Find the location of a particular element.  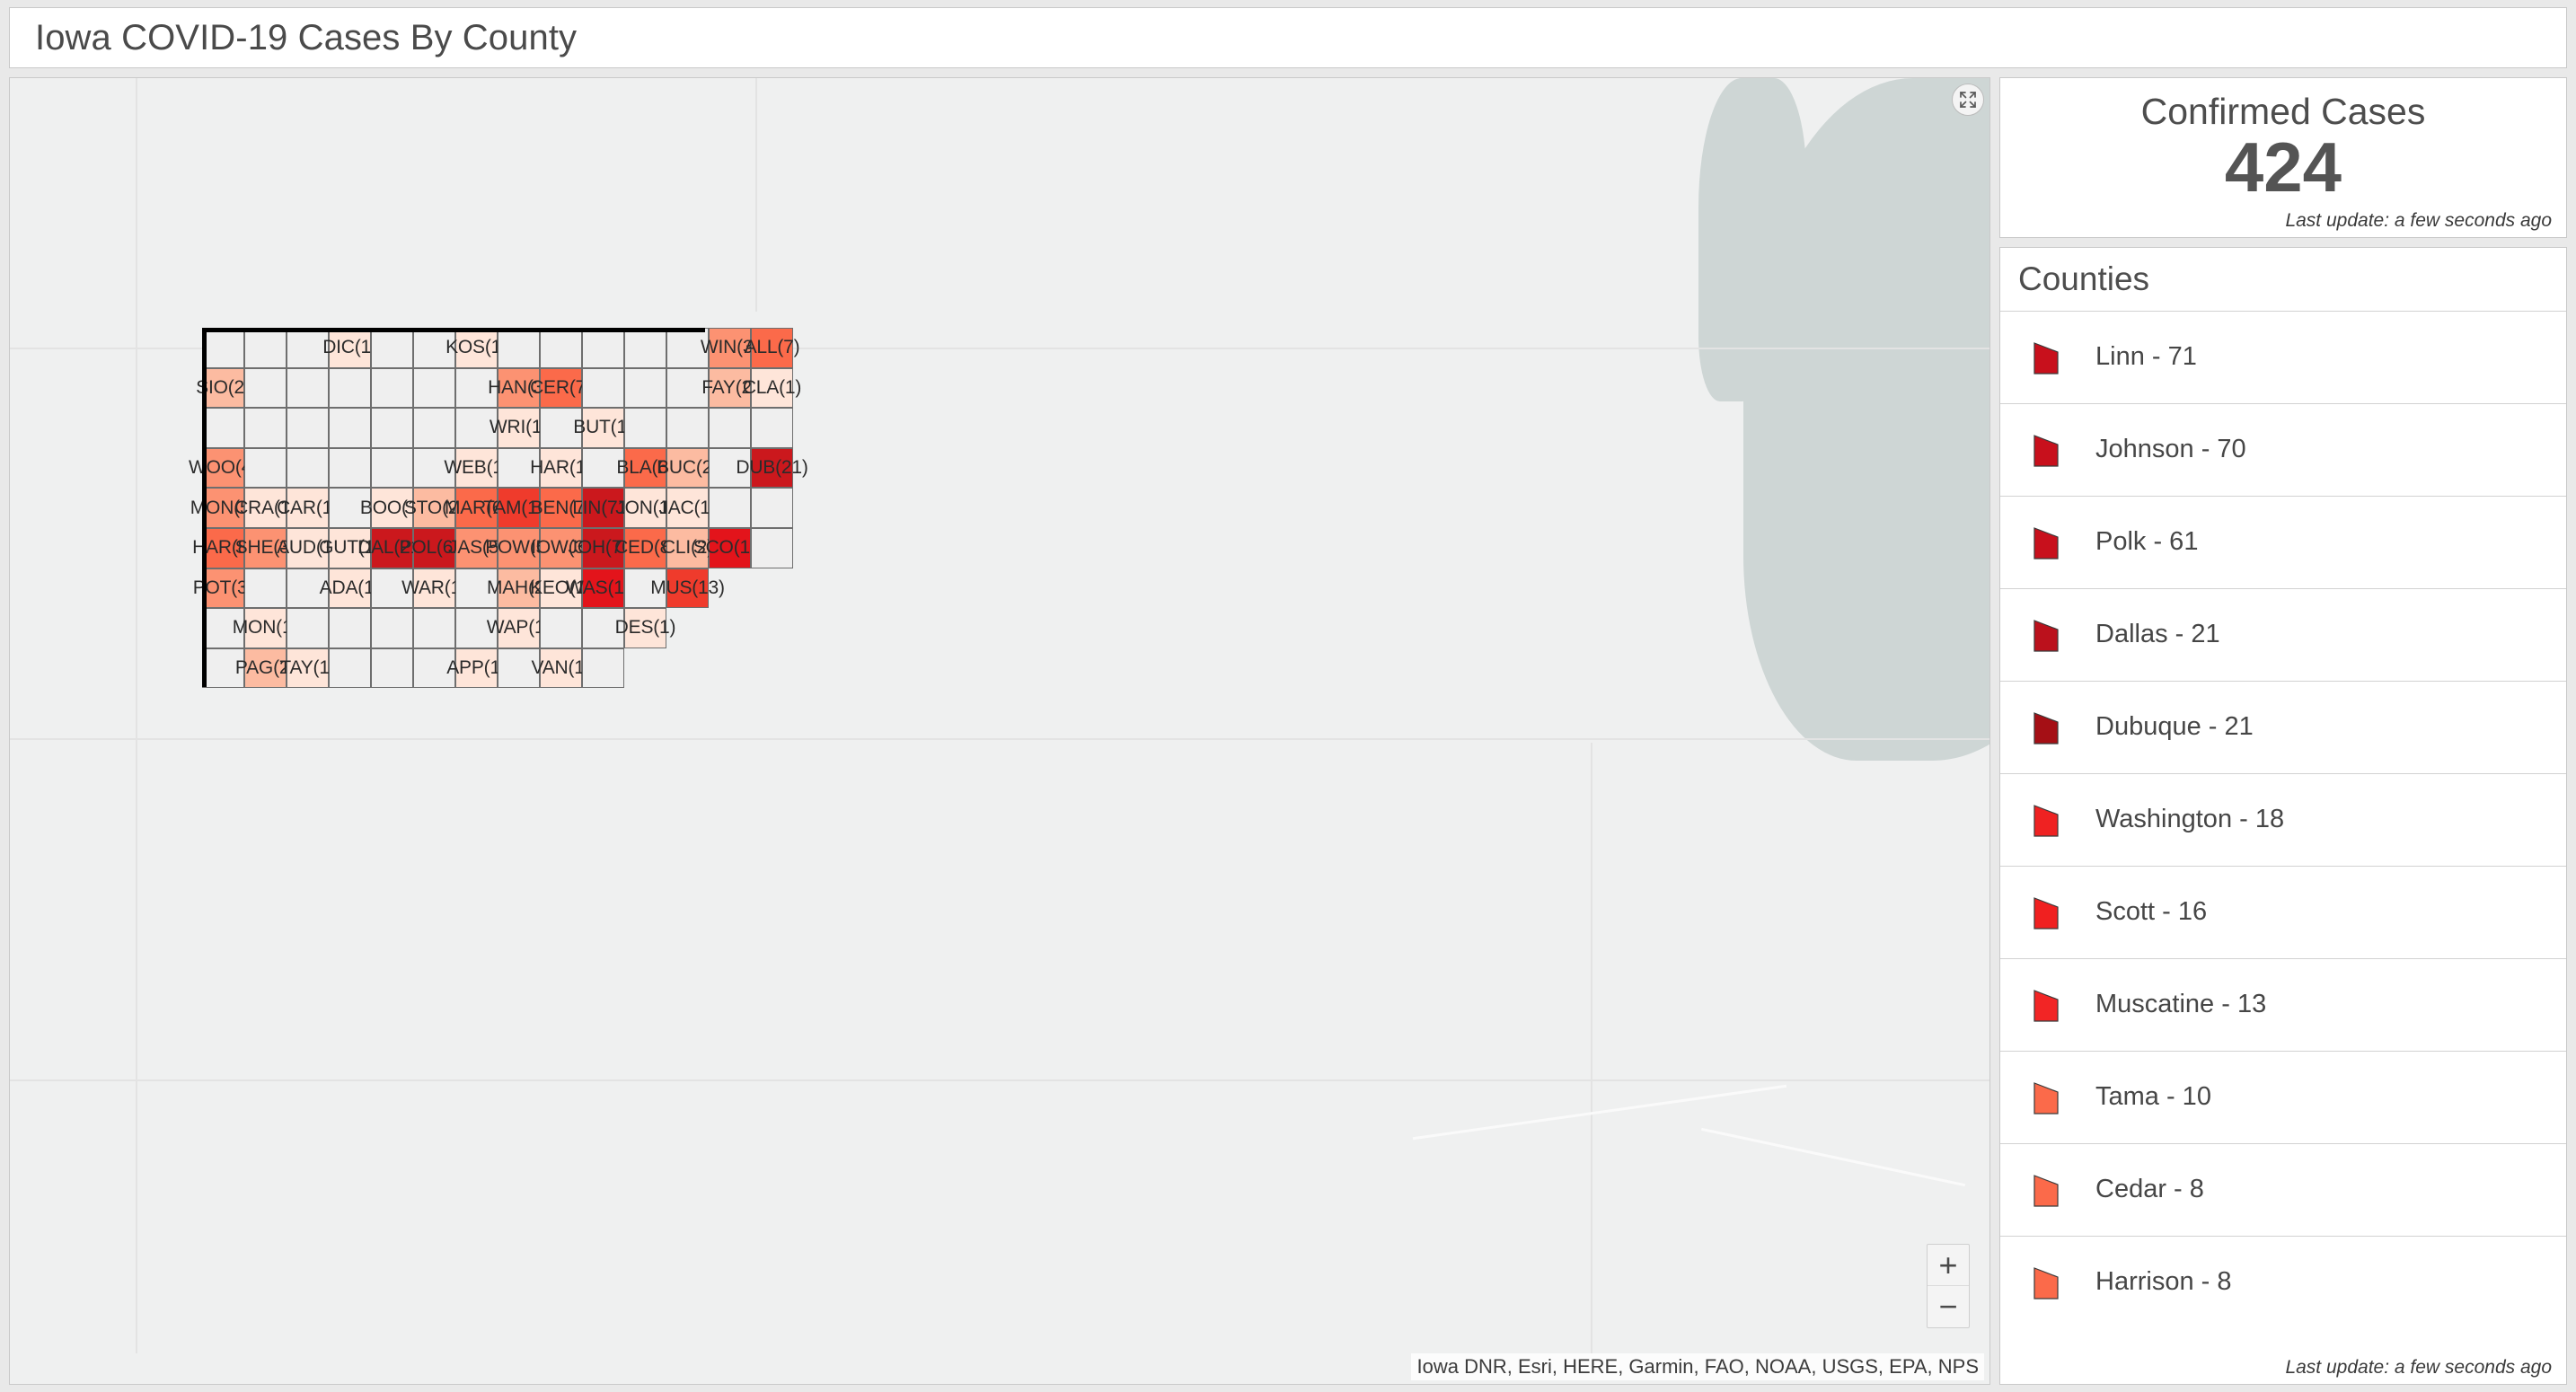

county-van: VAN(1) is located at coordinates (561, 668).